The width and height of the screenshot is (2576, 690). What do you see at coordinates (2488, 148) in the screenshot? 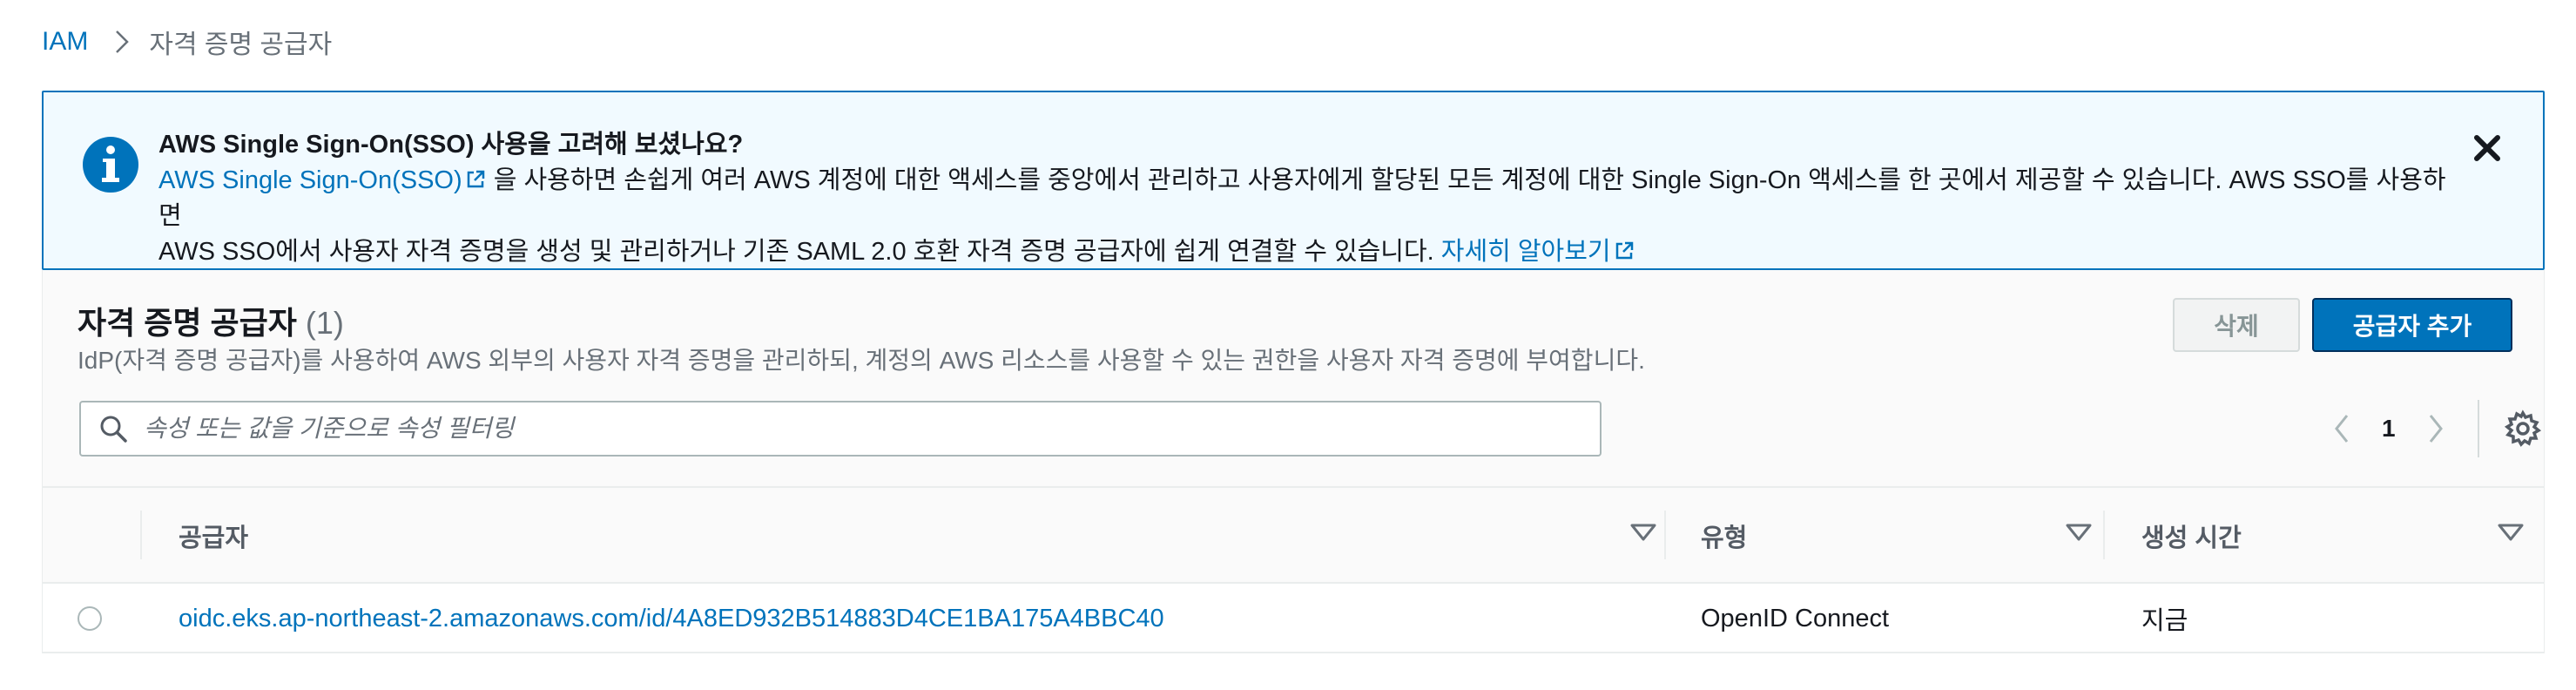
I see `close-icon` at bounding box center [2488, 148].